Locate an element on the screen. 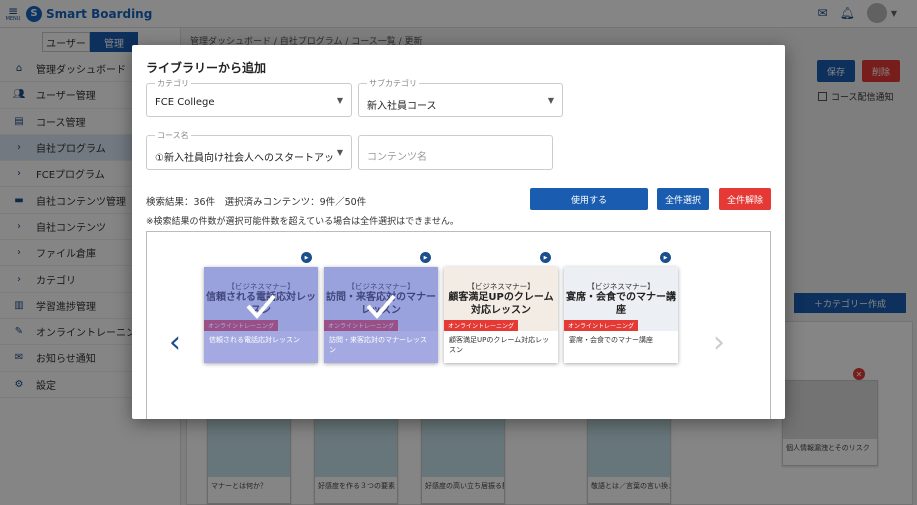  selection-notice: ※検索結果の件数が選択可能件数を超えている場合は全件選択はできません。 is located at coordinates (302, 222).